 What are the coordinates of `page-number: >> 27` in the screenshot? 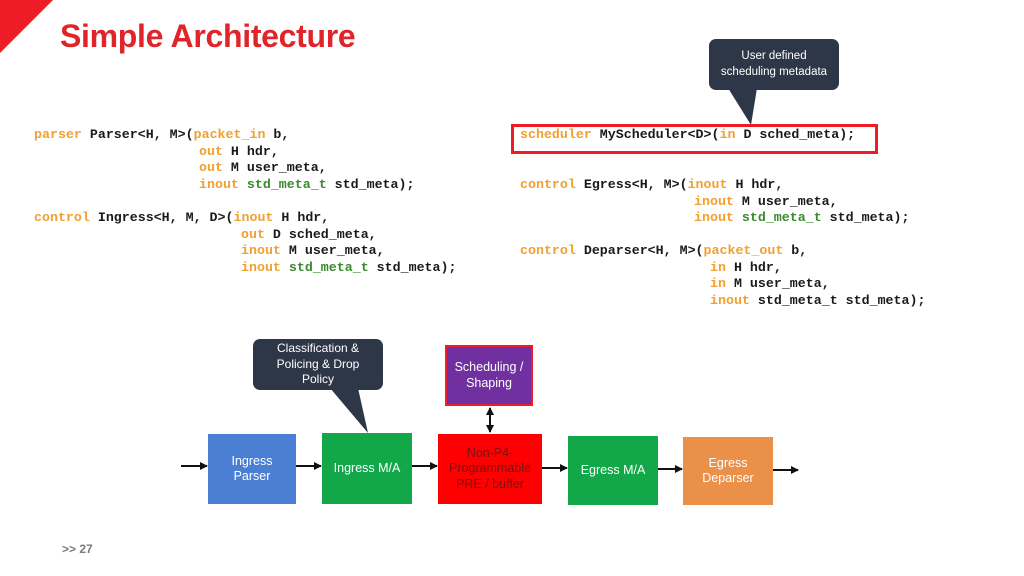 It's located at (77, 549).